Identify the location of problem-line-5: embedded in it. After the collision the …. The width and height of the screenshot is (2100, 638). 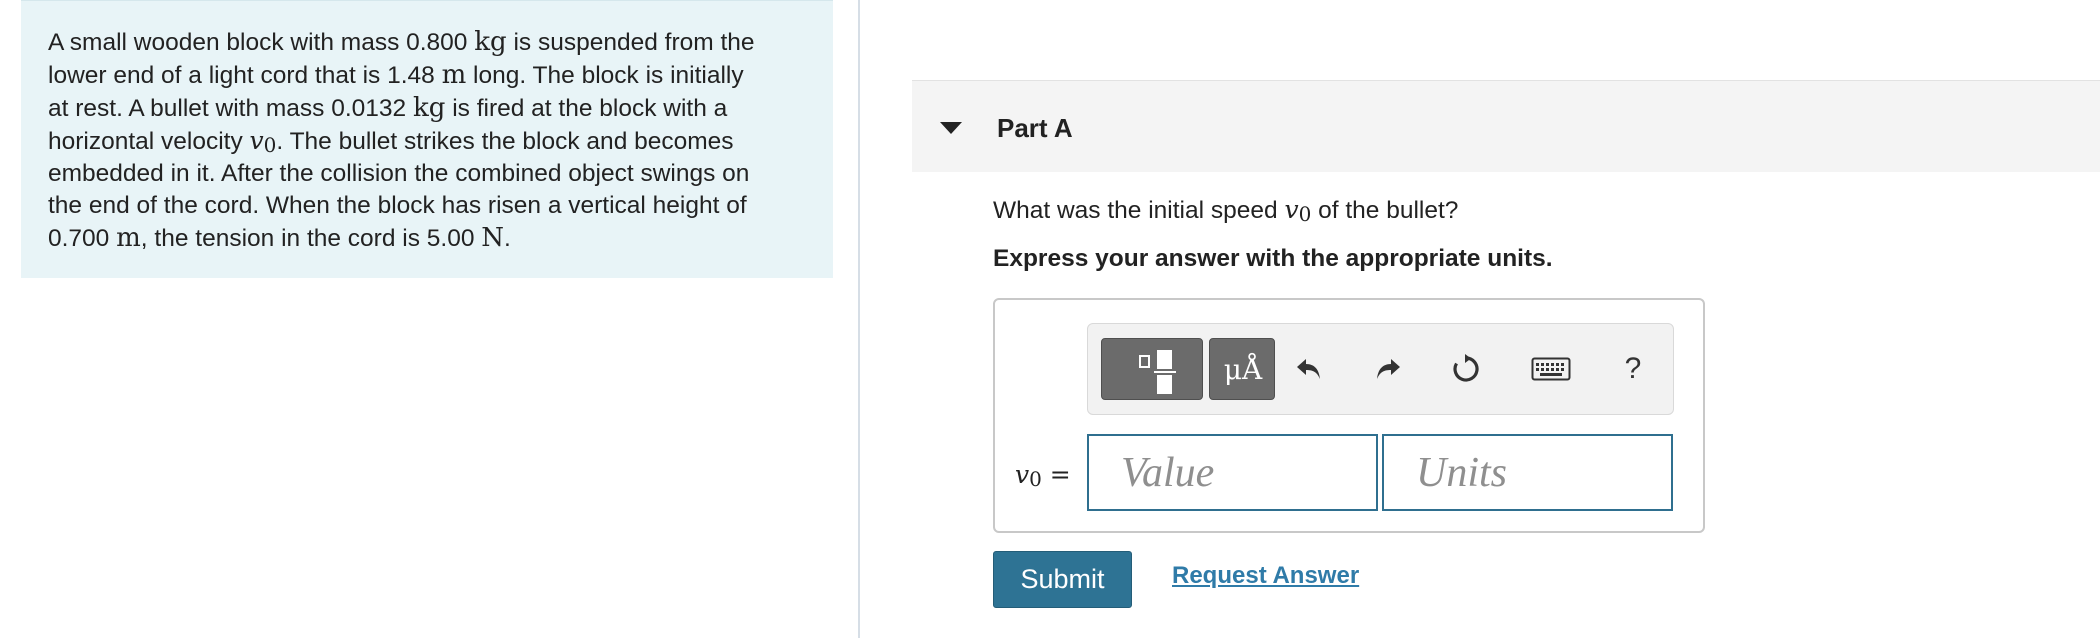
(399, 173).